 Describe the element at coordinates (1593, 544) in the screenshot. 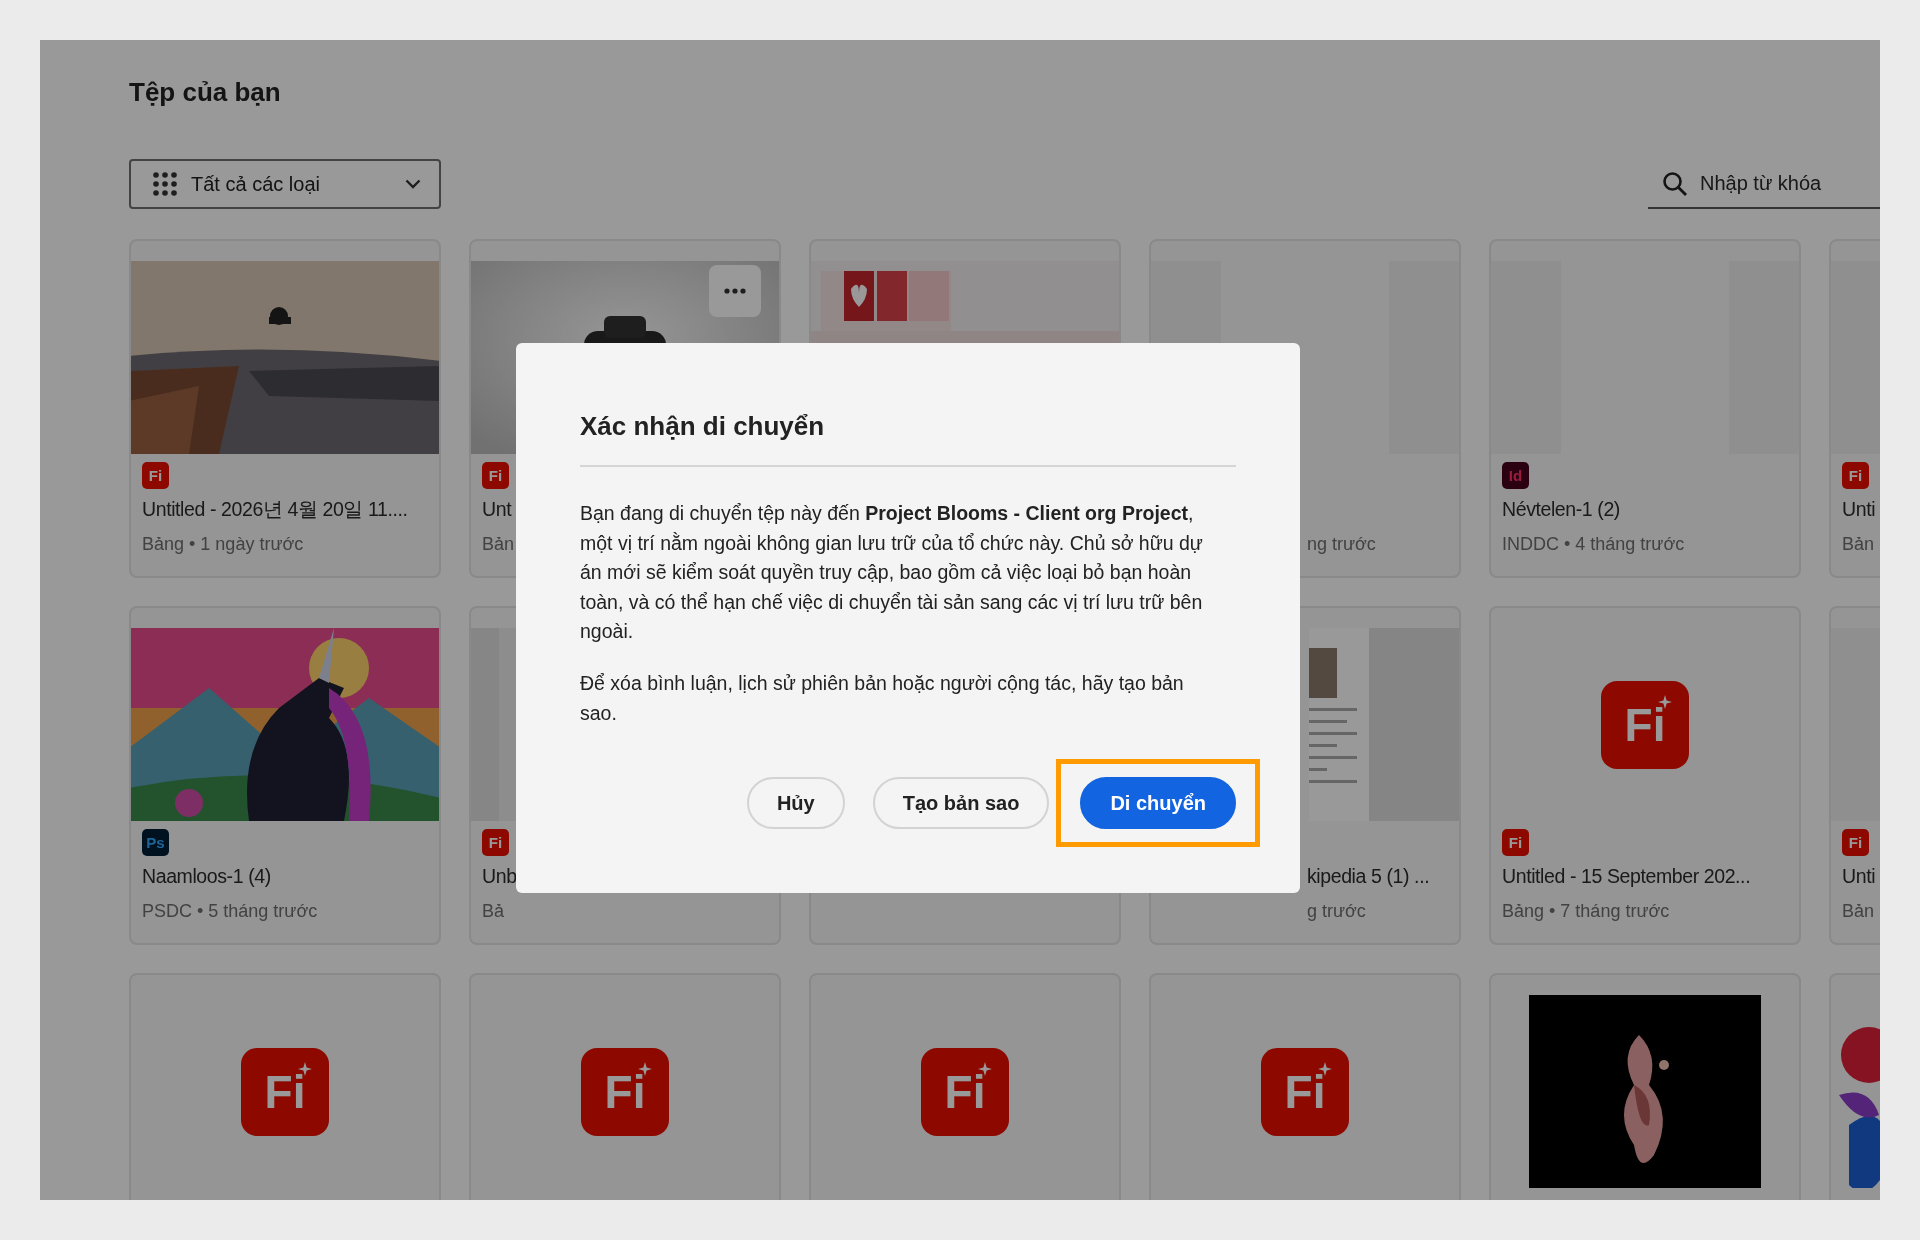

I see `file-meta: INDDC • 4 tháng trước` at that location.